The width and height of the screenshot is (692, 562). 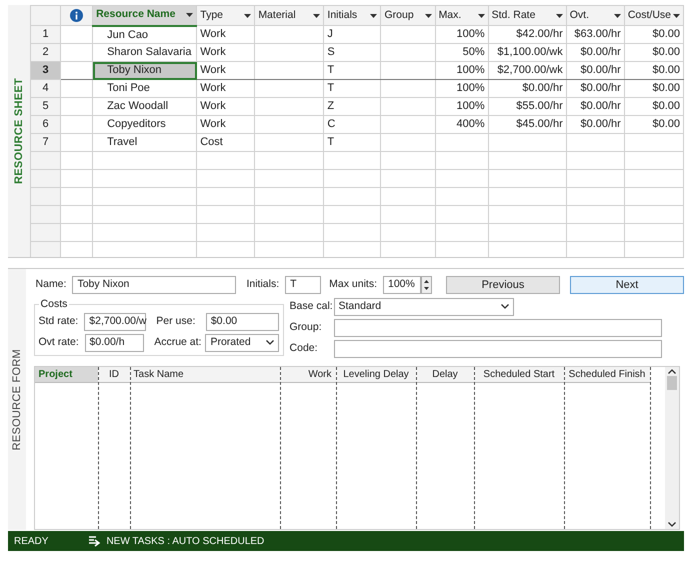 I want to click on table-cell: Toby Nixon, so click(x=144, y=71).